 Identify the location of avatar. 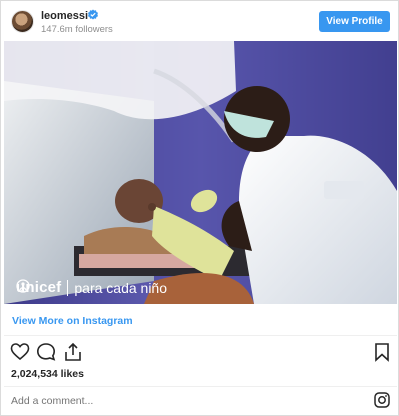
(22, 21).